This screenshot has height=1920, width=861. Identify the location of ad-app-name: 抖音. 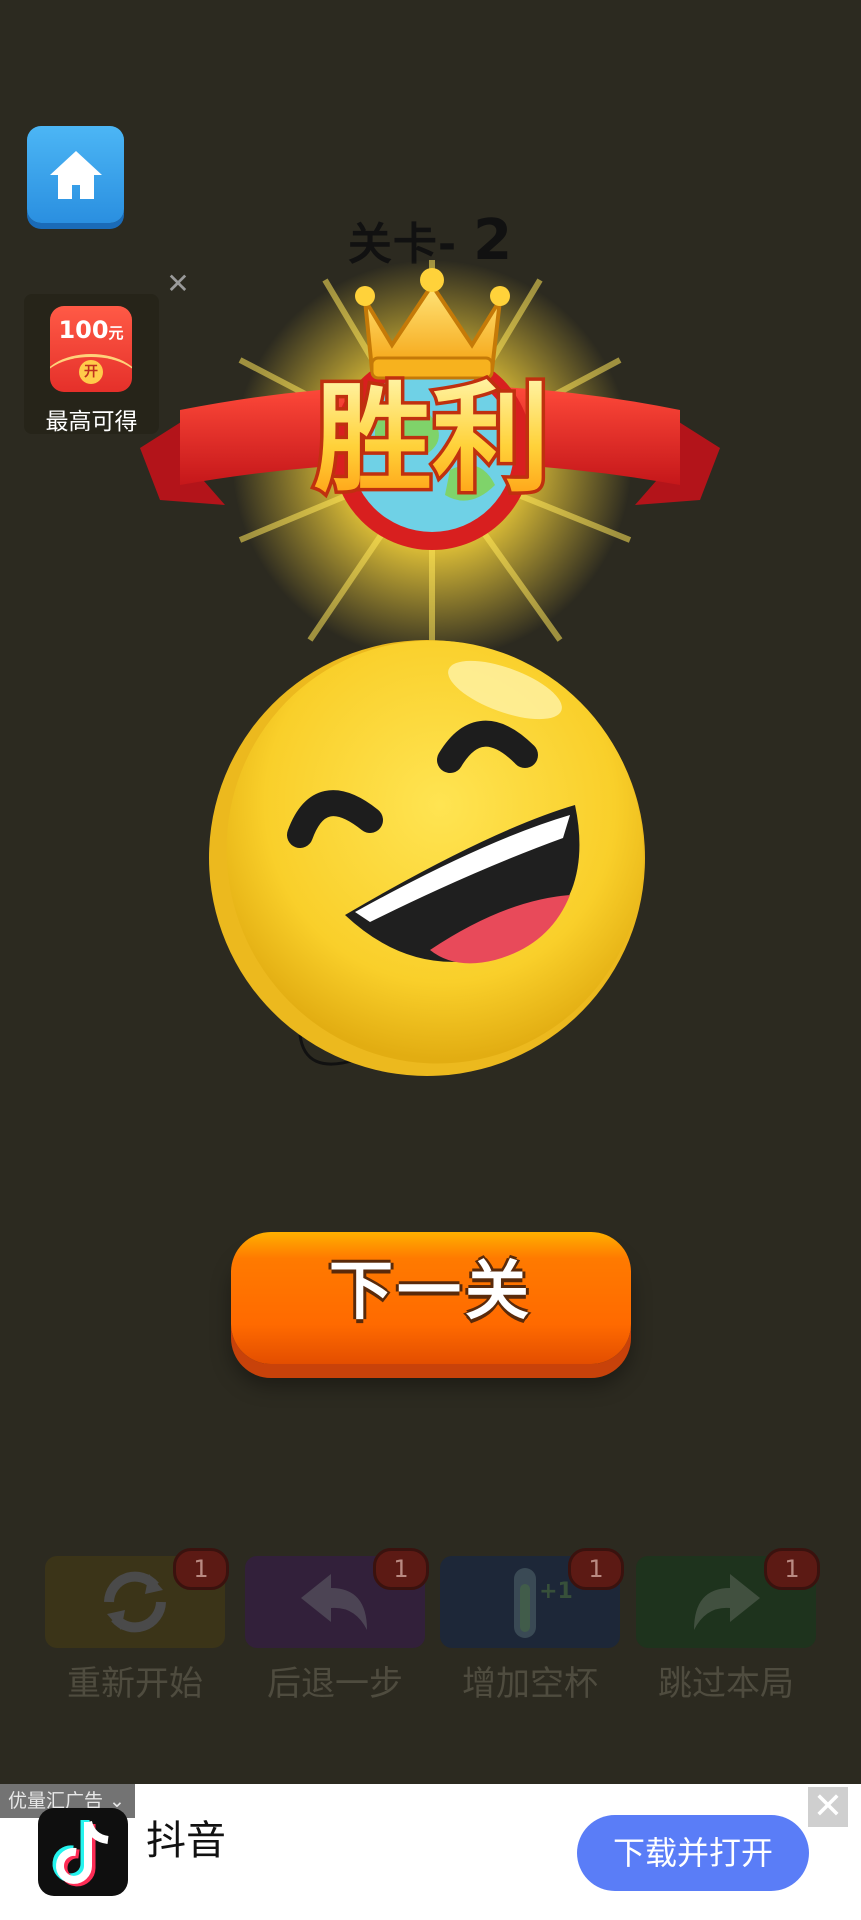
(186, 1841).